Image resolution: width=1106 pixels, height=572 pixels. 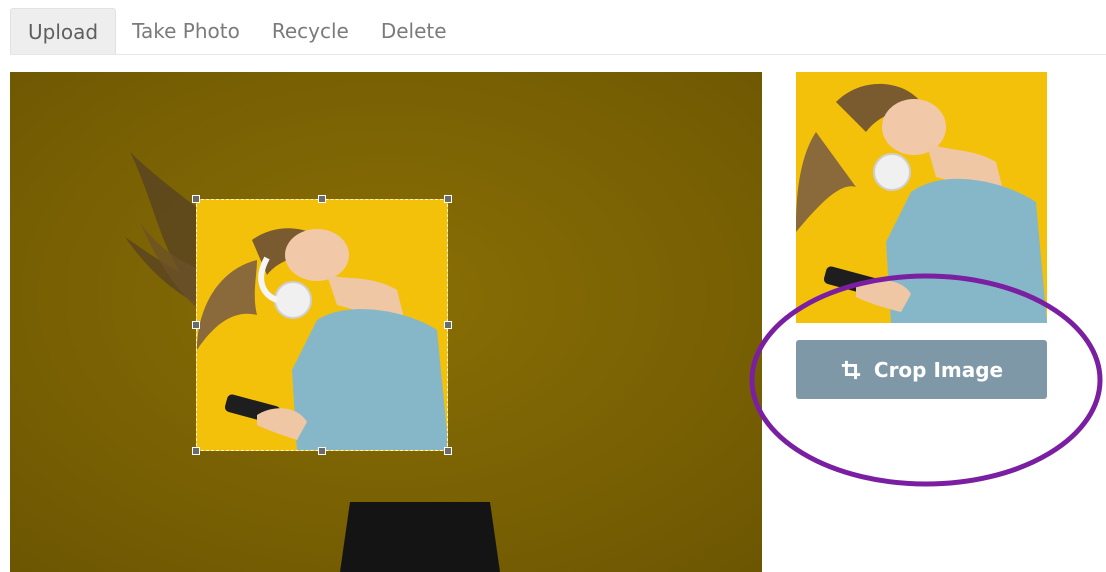 I want to click on selection-photo, so click(x=322, y=325).